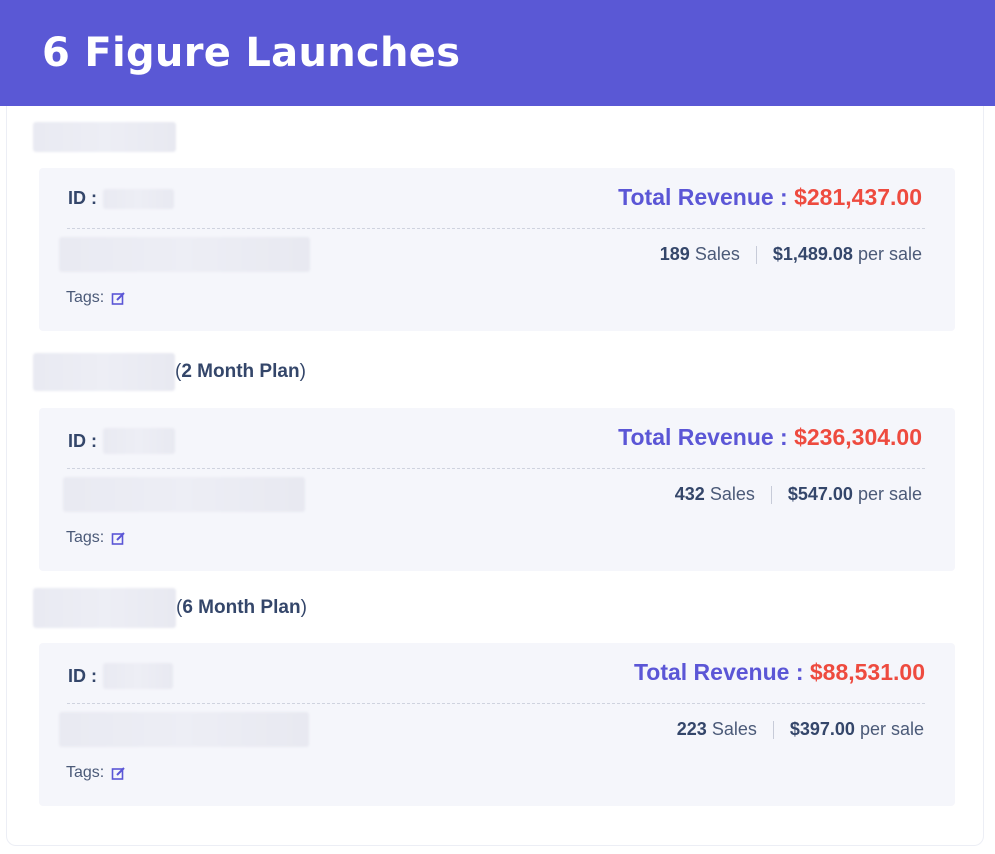 This screenshot has height=854, width=995. Describe the element at coordinates (867, 672) in the screenshot. I see `revenue-value: $88,531.00` at that location.